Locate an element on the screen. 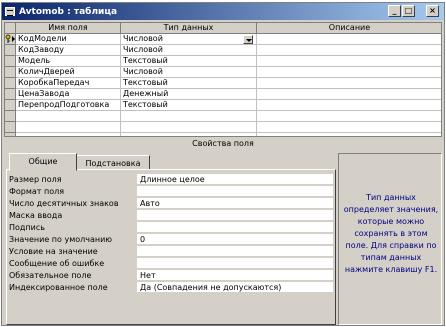 The width and height of the screenshot is (446, 327). table-row: КодЗаводу Числовой is located at coordinates (223, 50).